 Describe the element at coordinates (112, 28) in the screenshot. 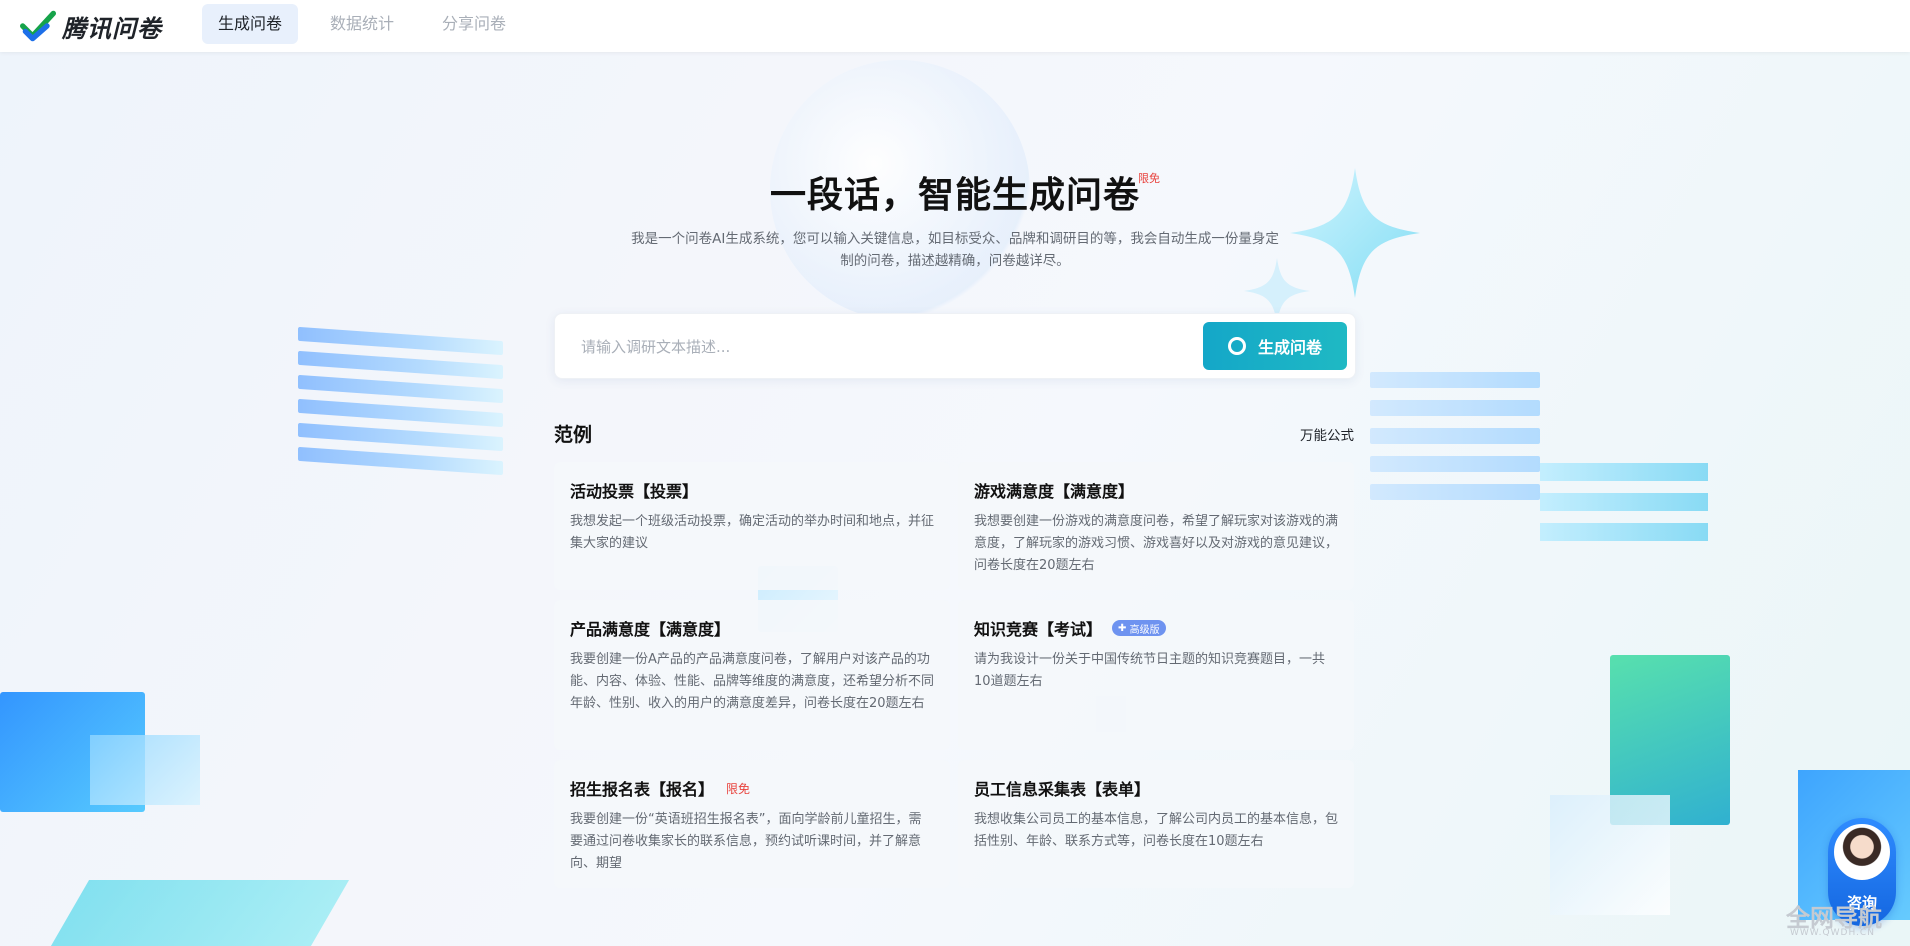

I see `logo-text: 腾讯问卷` at that location.